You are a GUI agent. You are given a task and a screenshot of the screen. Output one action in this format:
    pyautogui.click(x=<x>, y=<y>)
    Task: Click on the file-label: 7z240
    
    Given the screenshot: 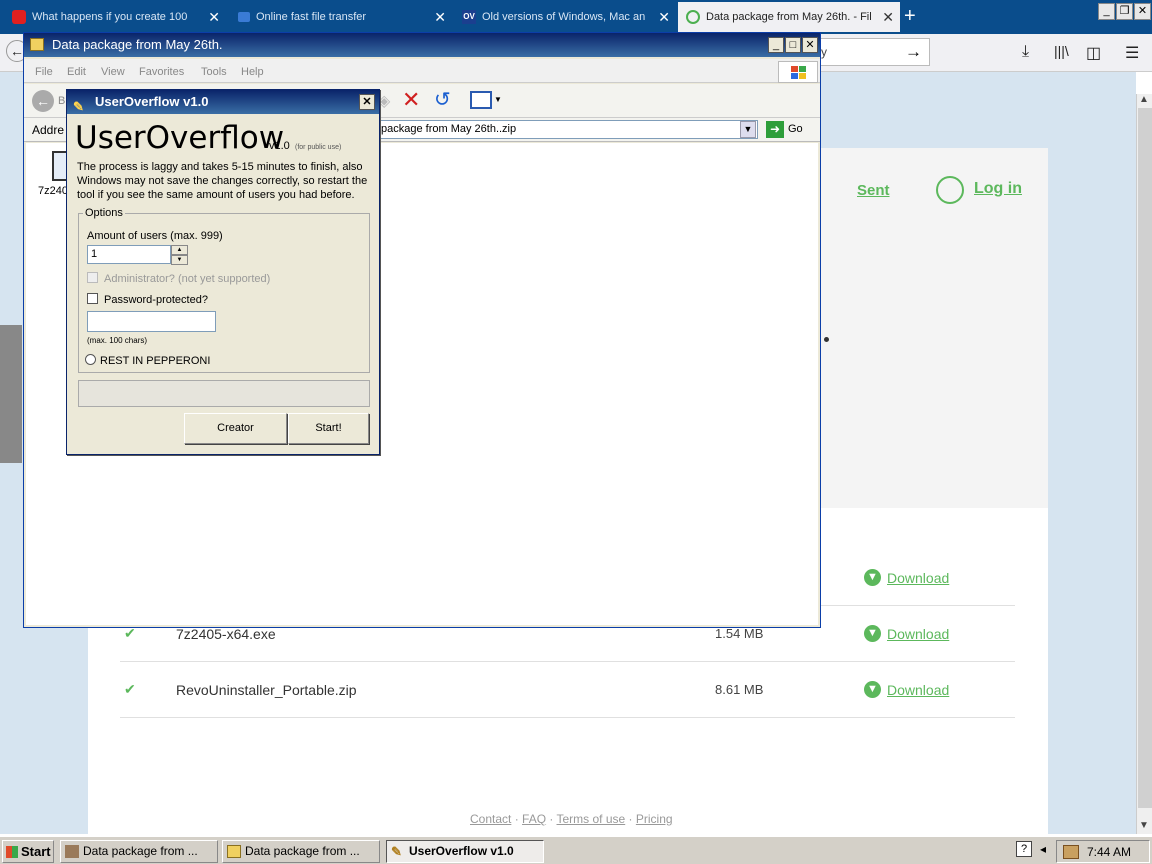 What is the action you would take?
    pyautogui.click(x=53, y=191)
    